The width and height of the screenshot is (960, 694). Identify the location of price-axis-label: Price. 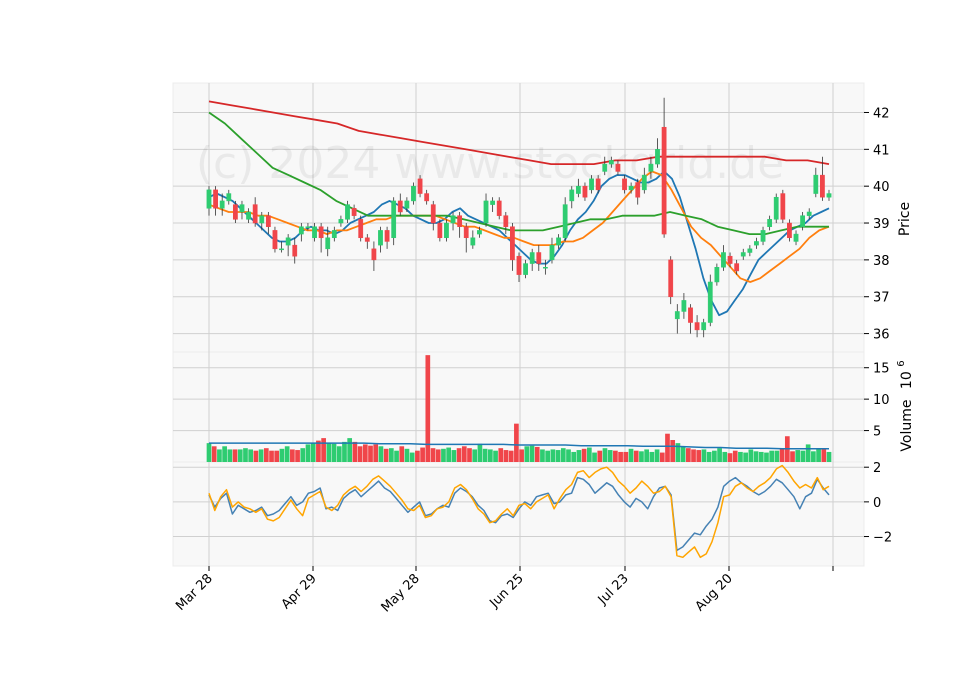
(905, 219).